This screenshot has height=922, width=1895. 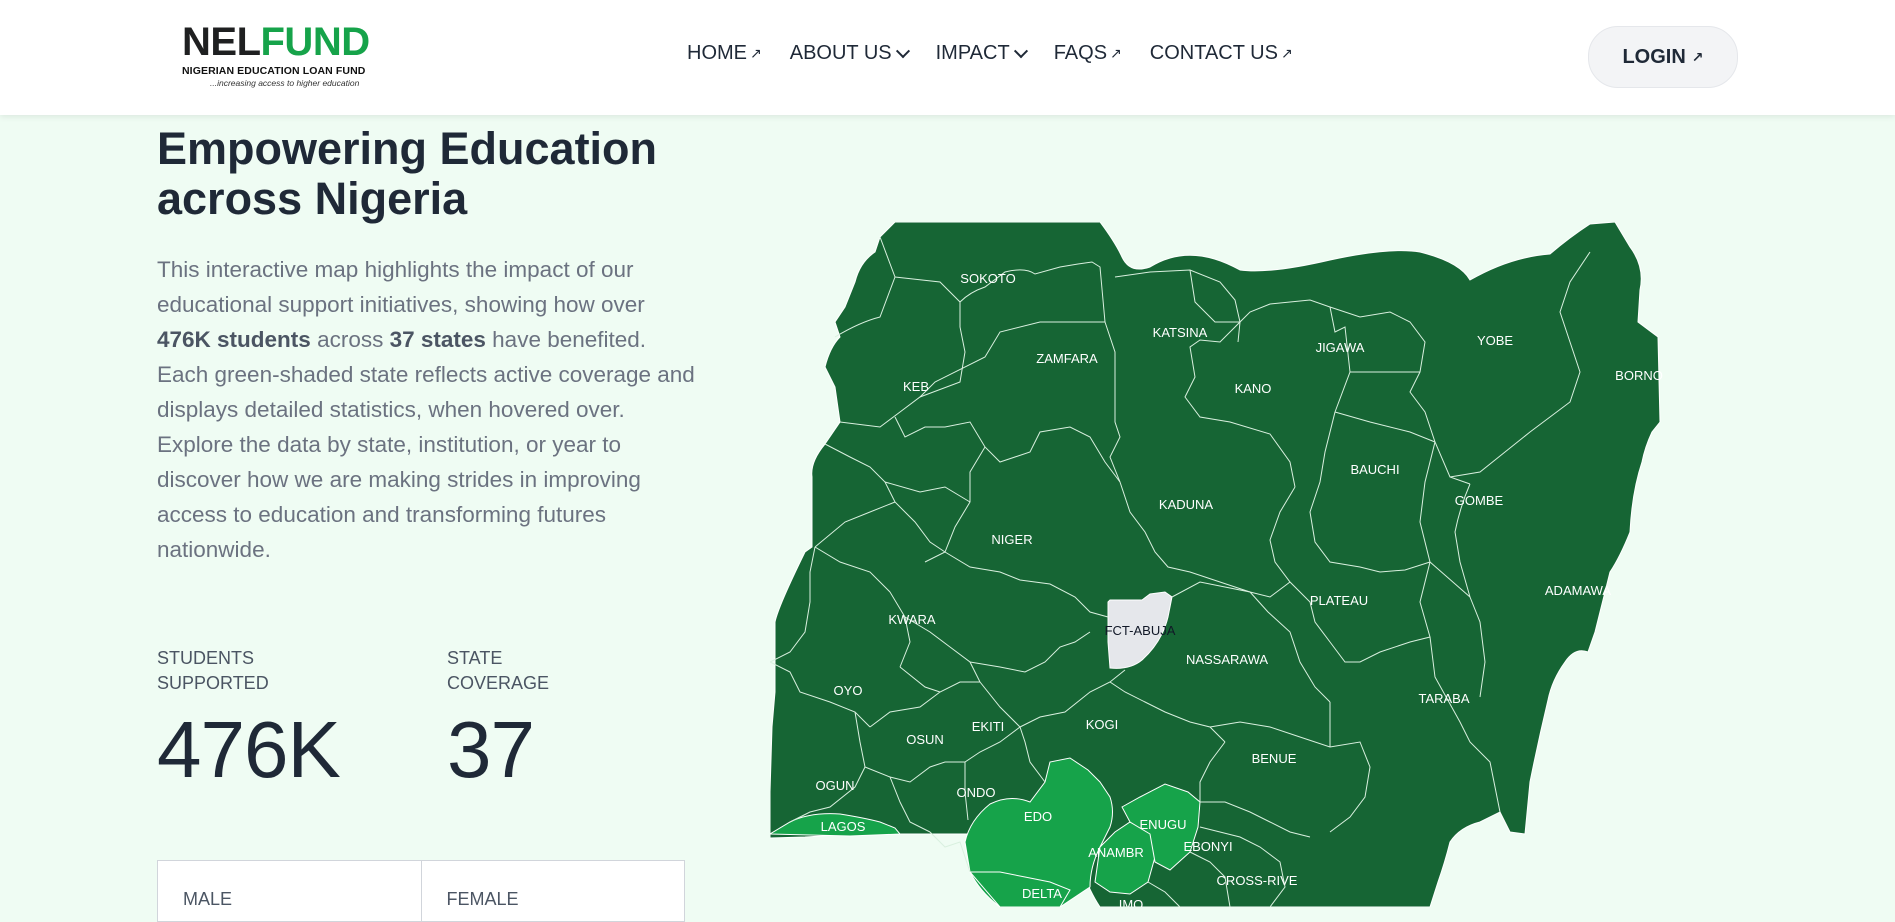 I want to click on state-label-ondo: ONDO, so click(x=976, y=792).